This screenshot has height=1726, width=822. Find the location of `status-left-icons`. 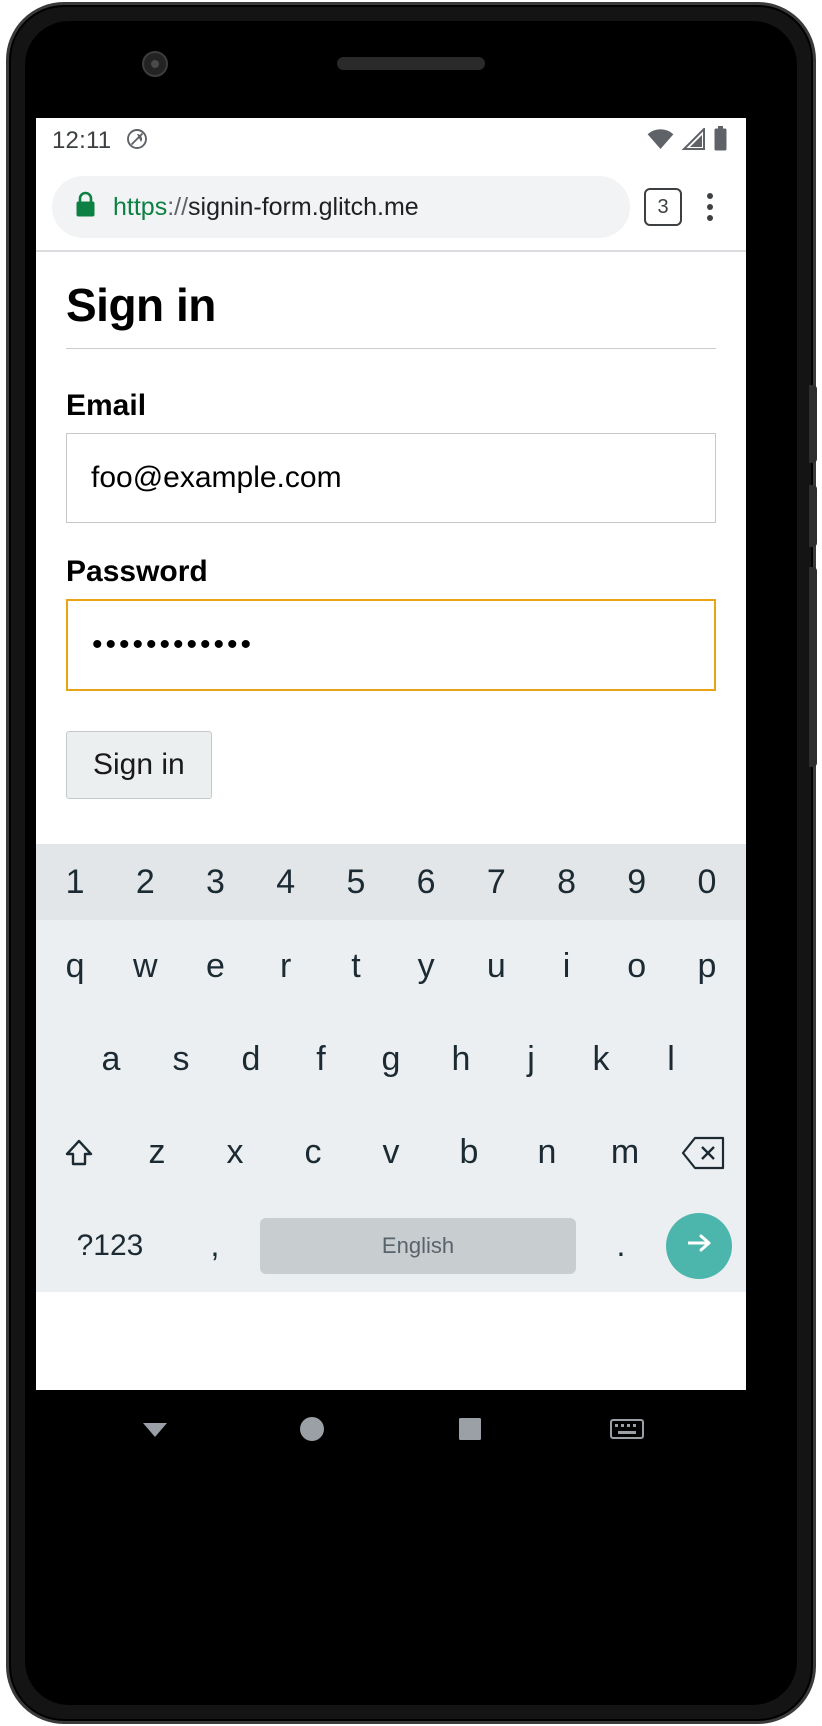

status-left-icons is located at coordinates (137, 141).